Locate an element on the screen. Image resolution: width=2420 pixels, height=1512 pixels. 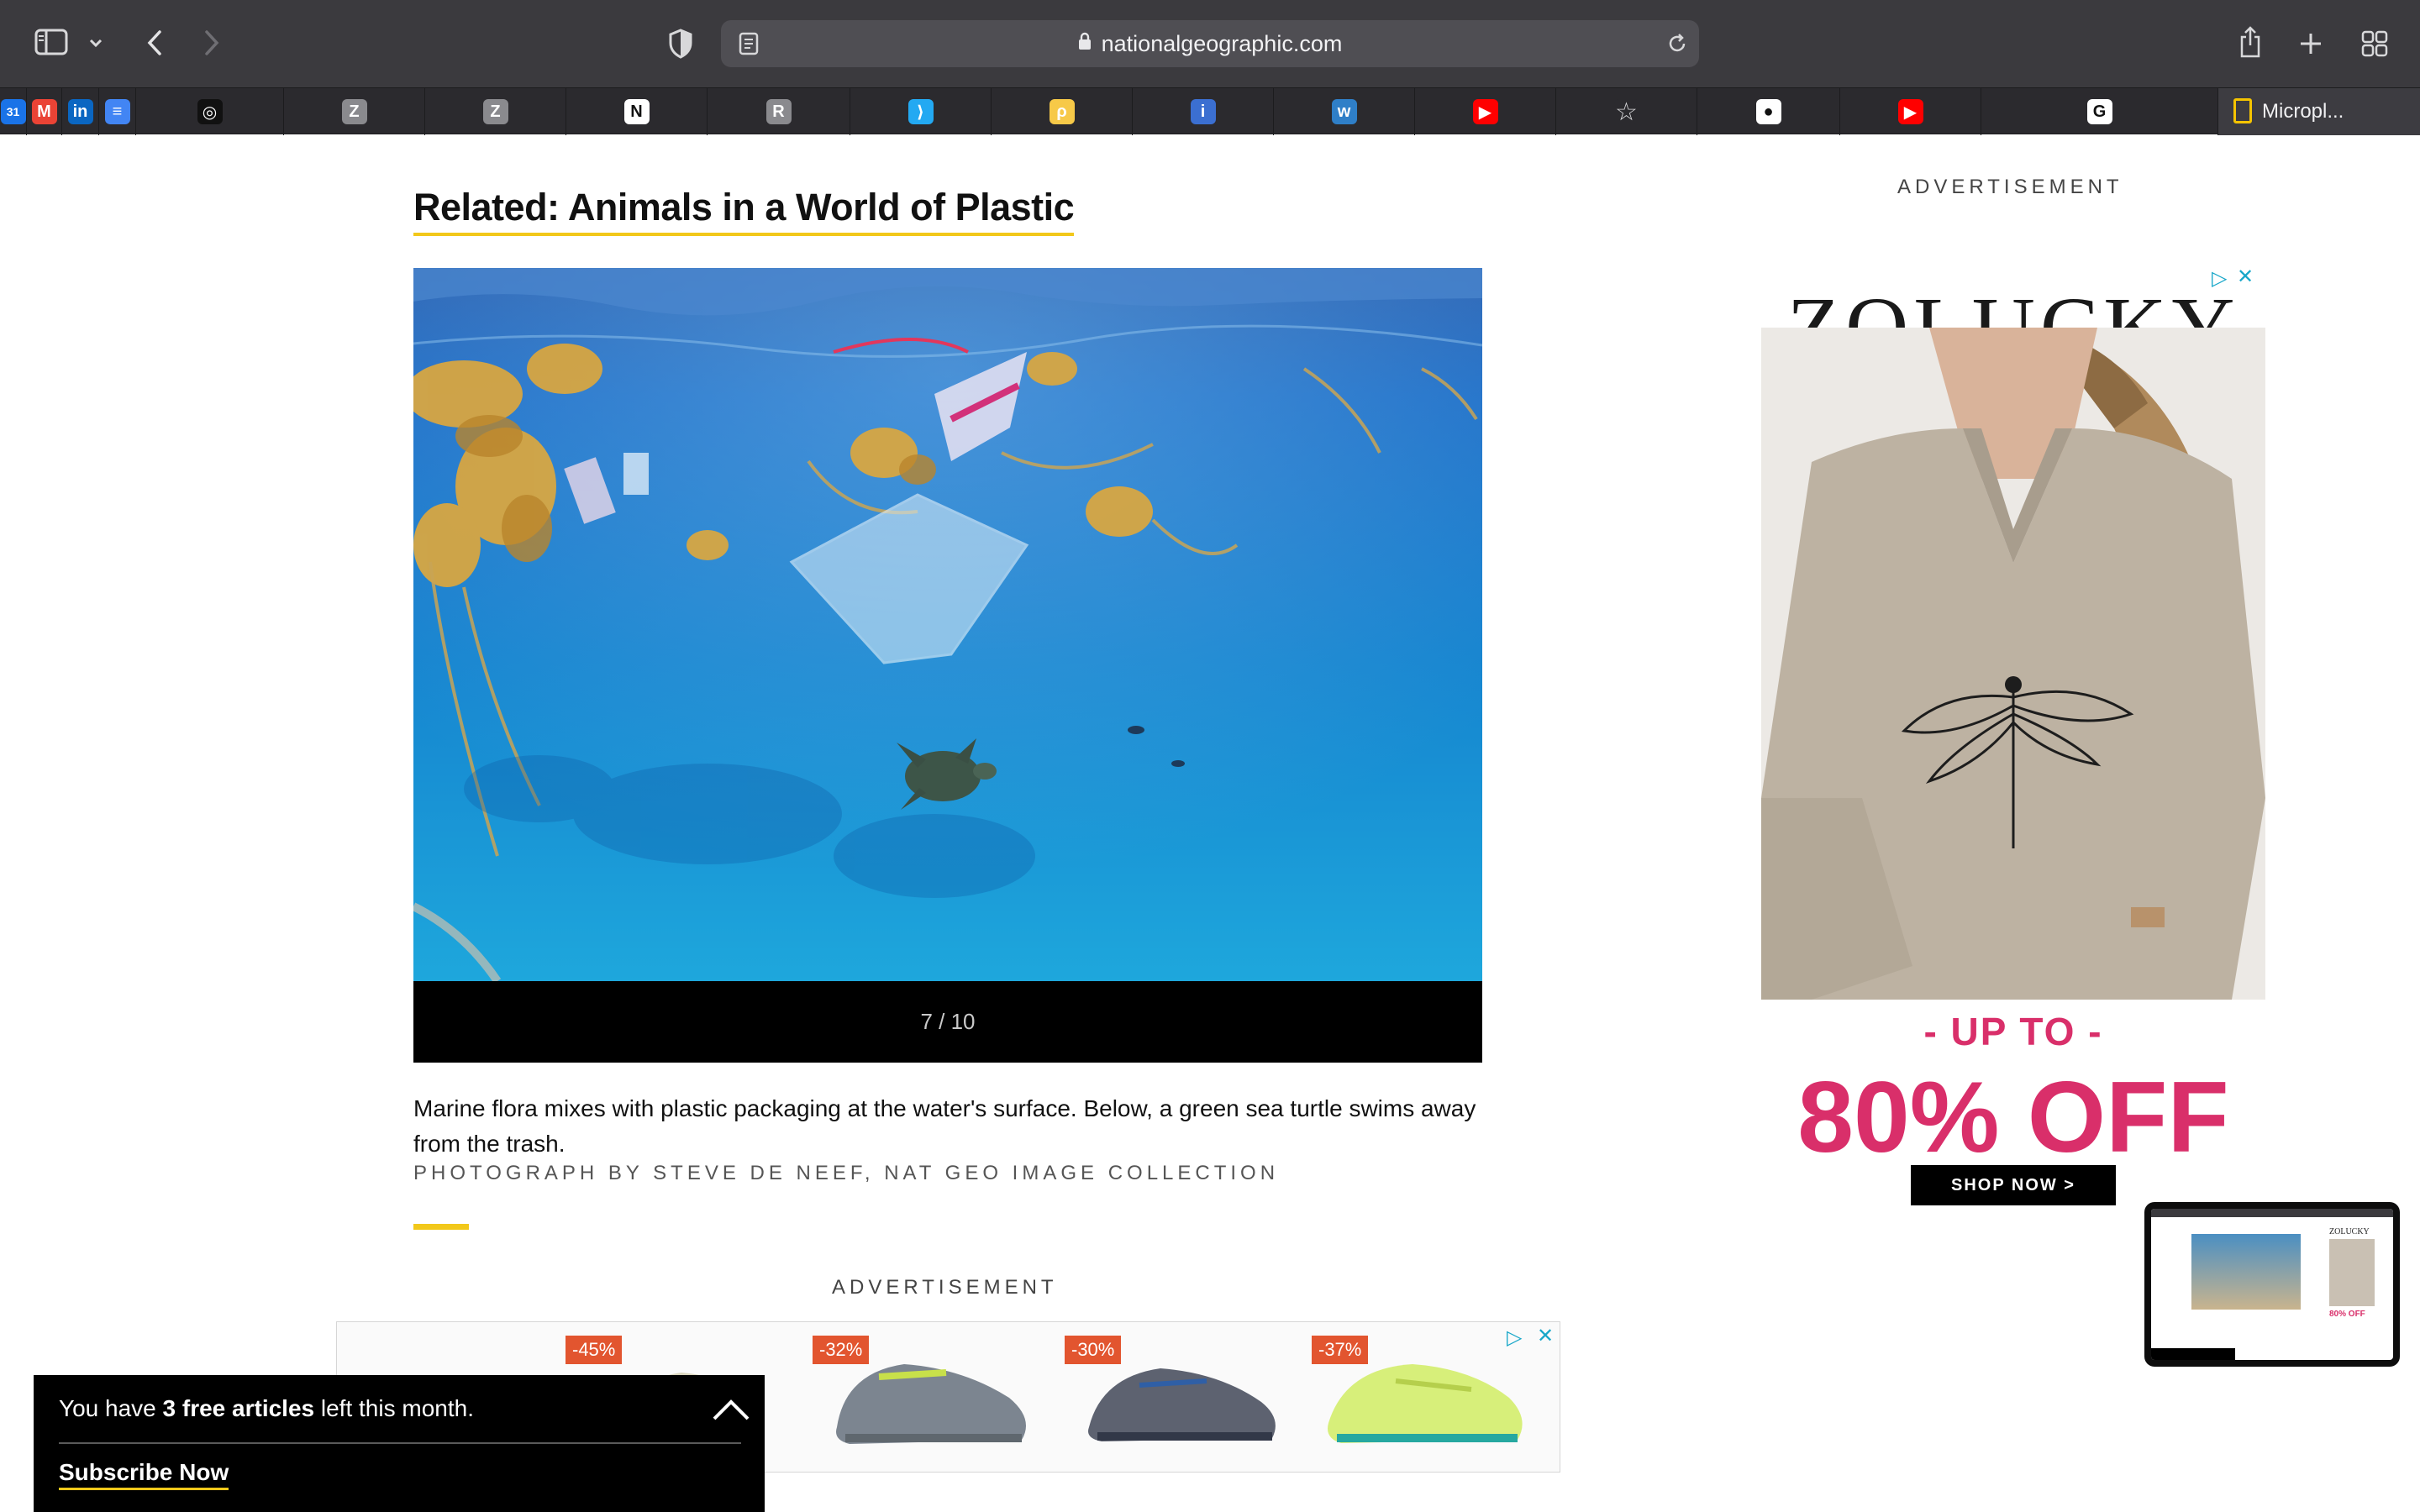
related-article-link: Related: Animals in a World of Plastic is located at coordinates (744, 211).